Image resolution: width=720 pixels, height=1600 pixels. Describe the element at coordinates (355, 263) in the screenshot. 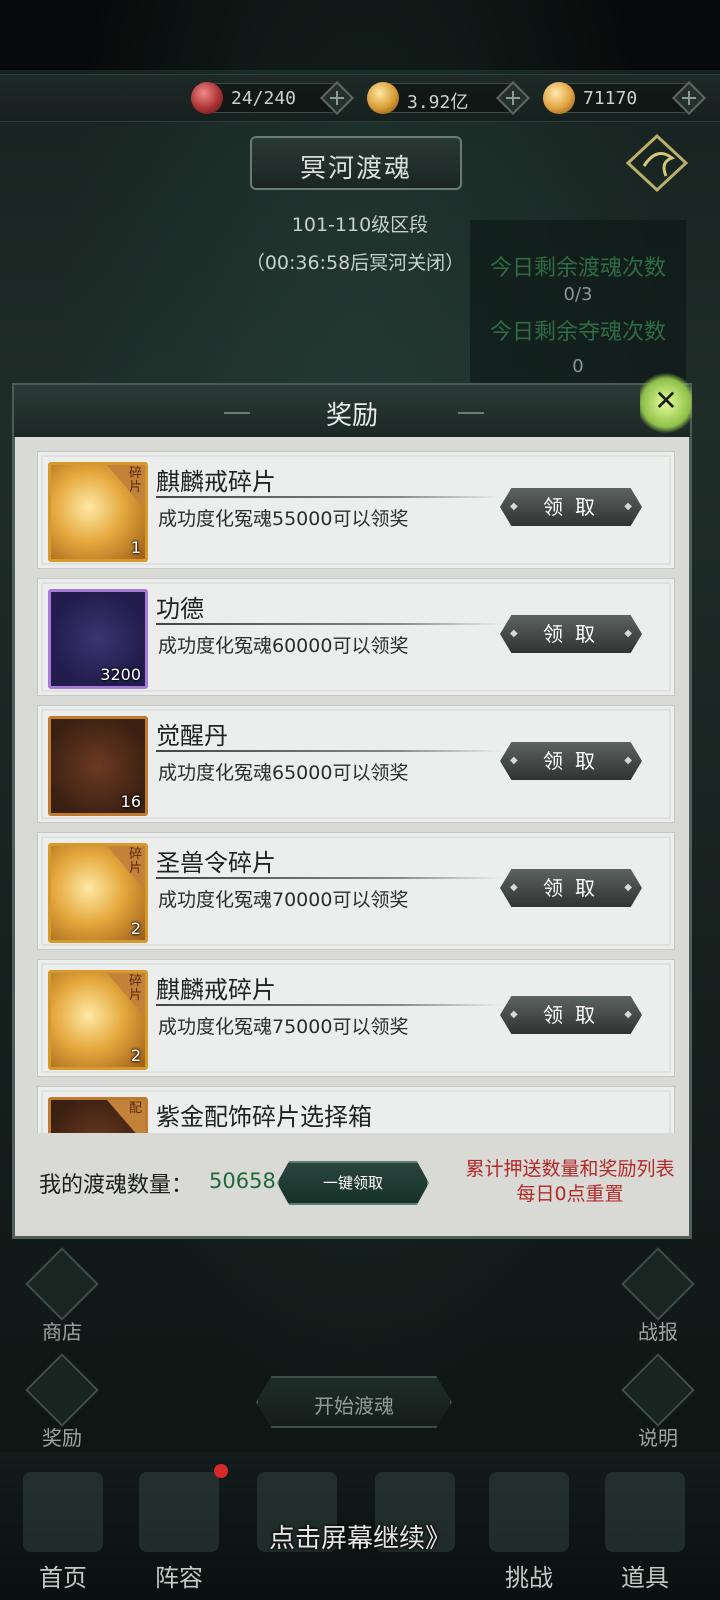

I see `countdown-label: （00:36:58后冥河关闭）` at that location.